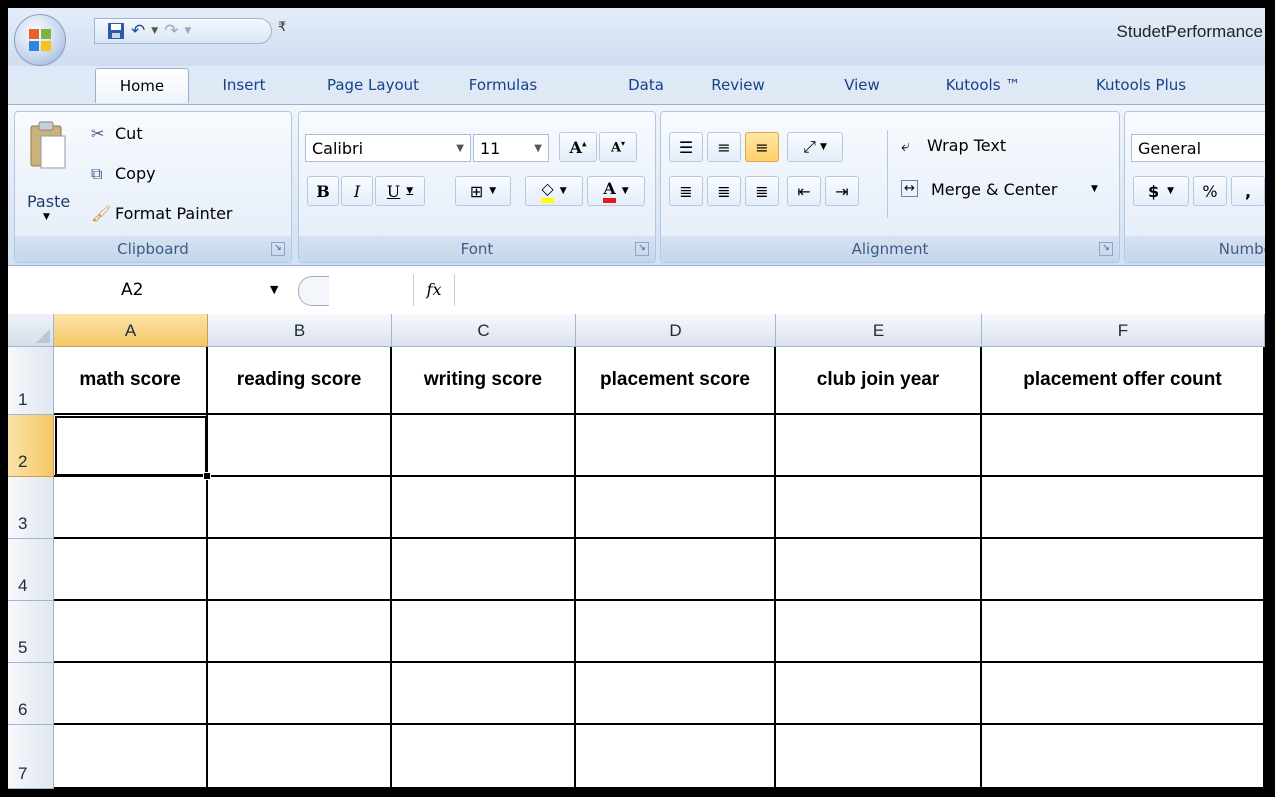  Describe the element at coordinates (131, 508) in the screenshot. I see `cell-a3` at that location.